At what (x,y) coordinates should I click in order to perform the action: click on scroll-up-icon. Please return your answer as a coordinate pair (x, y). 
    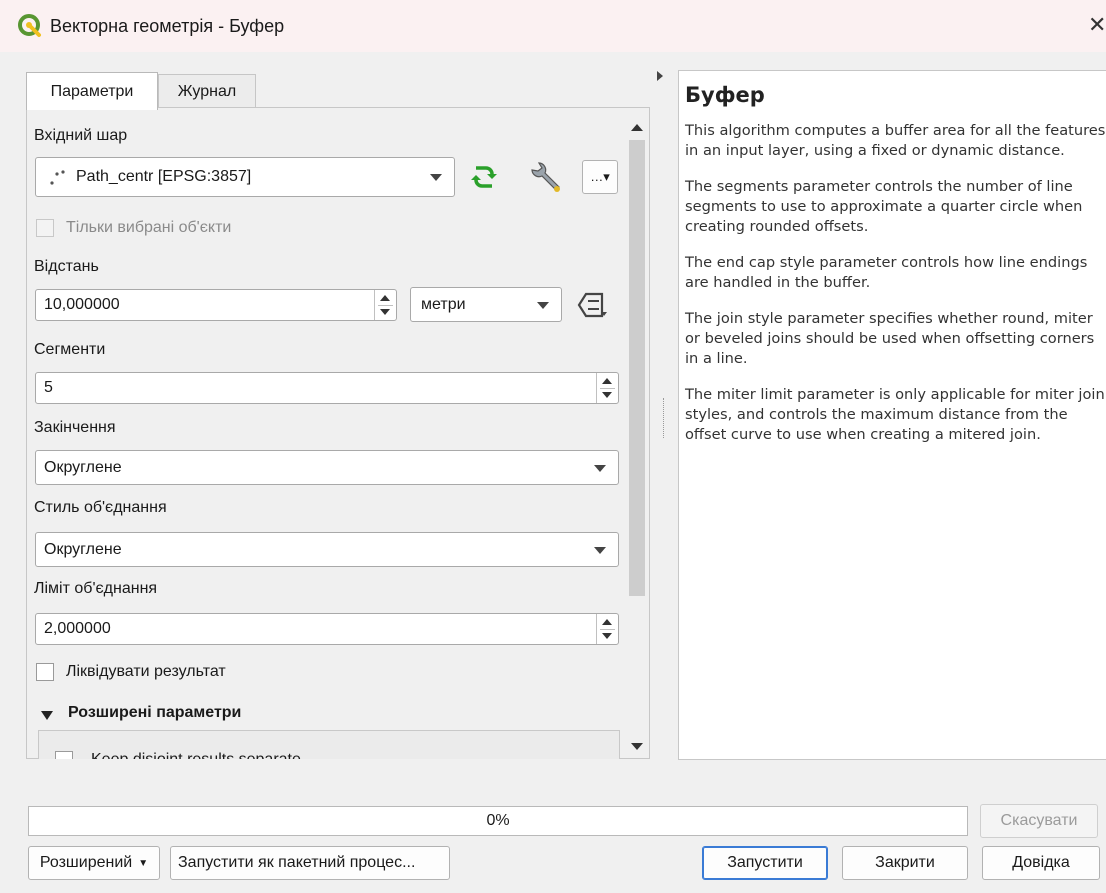
    Looking at the image, I should click on (637, 127).